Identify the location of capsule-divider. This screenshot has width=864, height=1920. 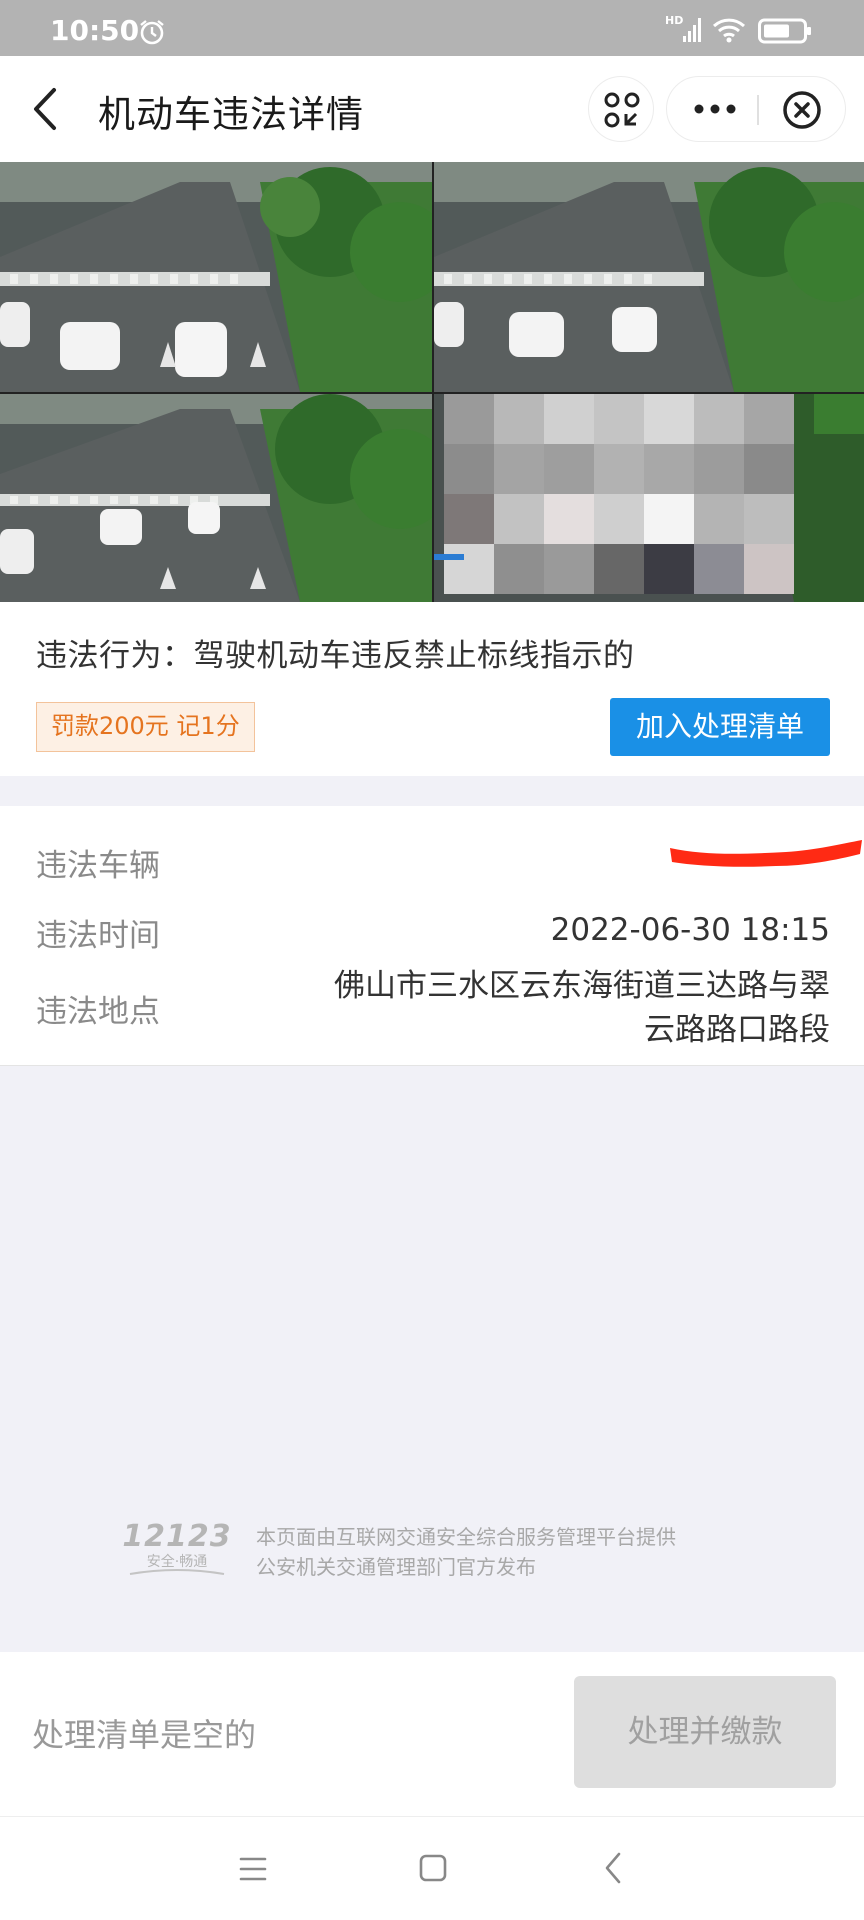
(758, 110).